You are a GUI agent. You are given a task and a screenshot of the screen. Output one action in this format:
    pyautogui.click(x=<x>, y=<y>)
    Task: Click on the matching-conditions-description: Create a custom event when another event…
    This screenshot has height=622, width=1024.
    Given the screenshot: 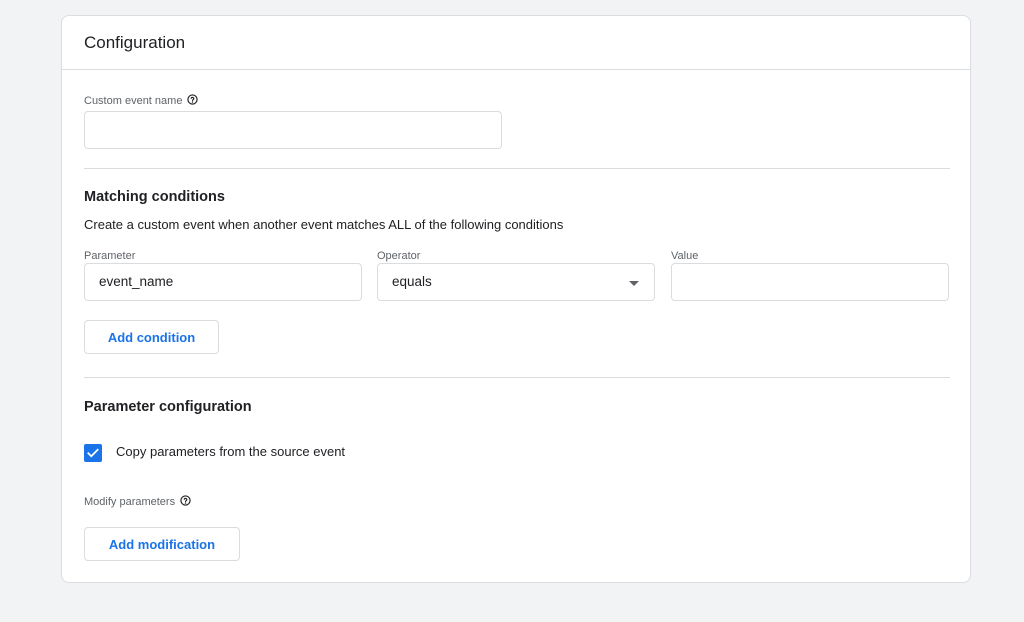 What is the action you would take?
    pyautogui.click(x=324, y=224)
    